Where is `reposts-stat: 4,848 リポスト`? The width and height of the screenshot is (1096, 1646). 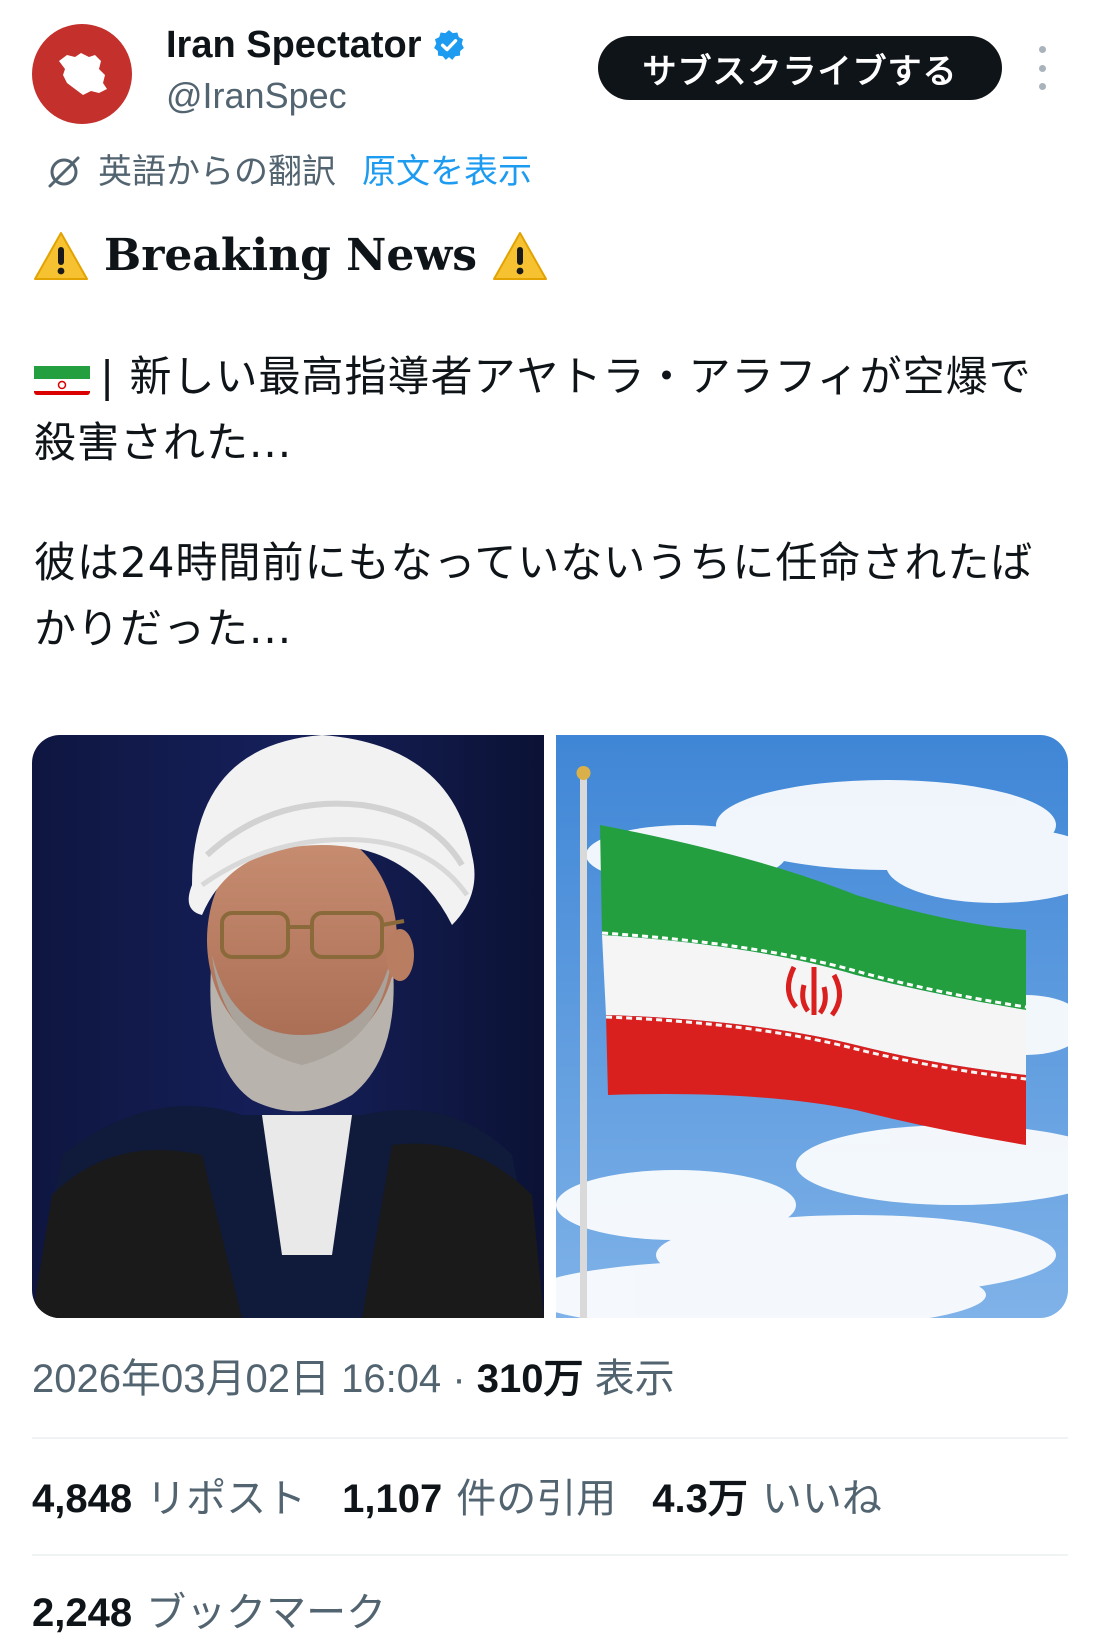 reposts-stat: 4,848 リポスト is located at coordinates (169, 1499).